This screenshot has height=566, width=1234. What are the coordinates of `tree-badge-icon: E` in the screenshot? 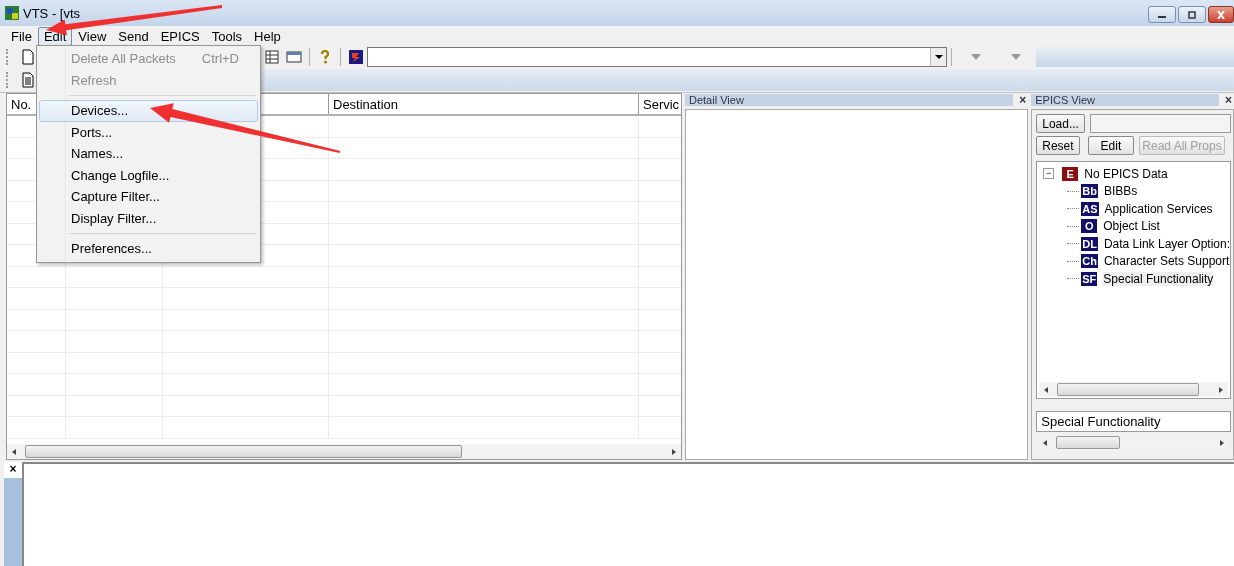 It's located at (1070, 173).